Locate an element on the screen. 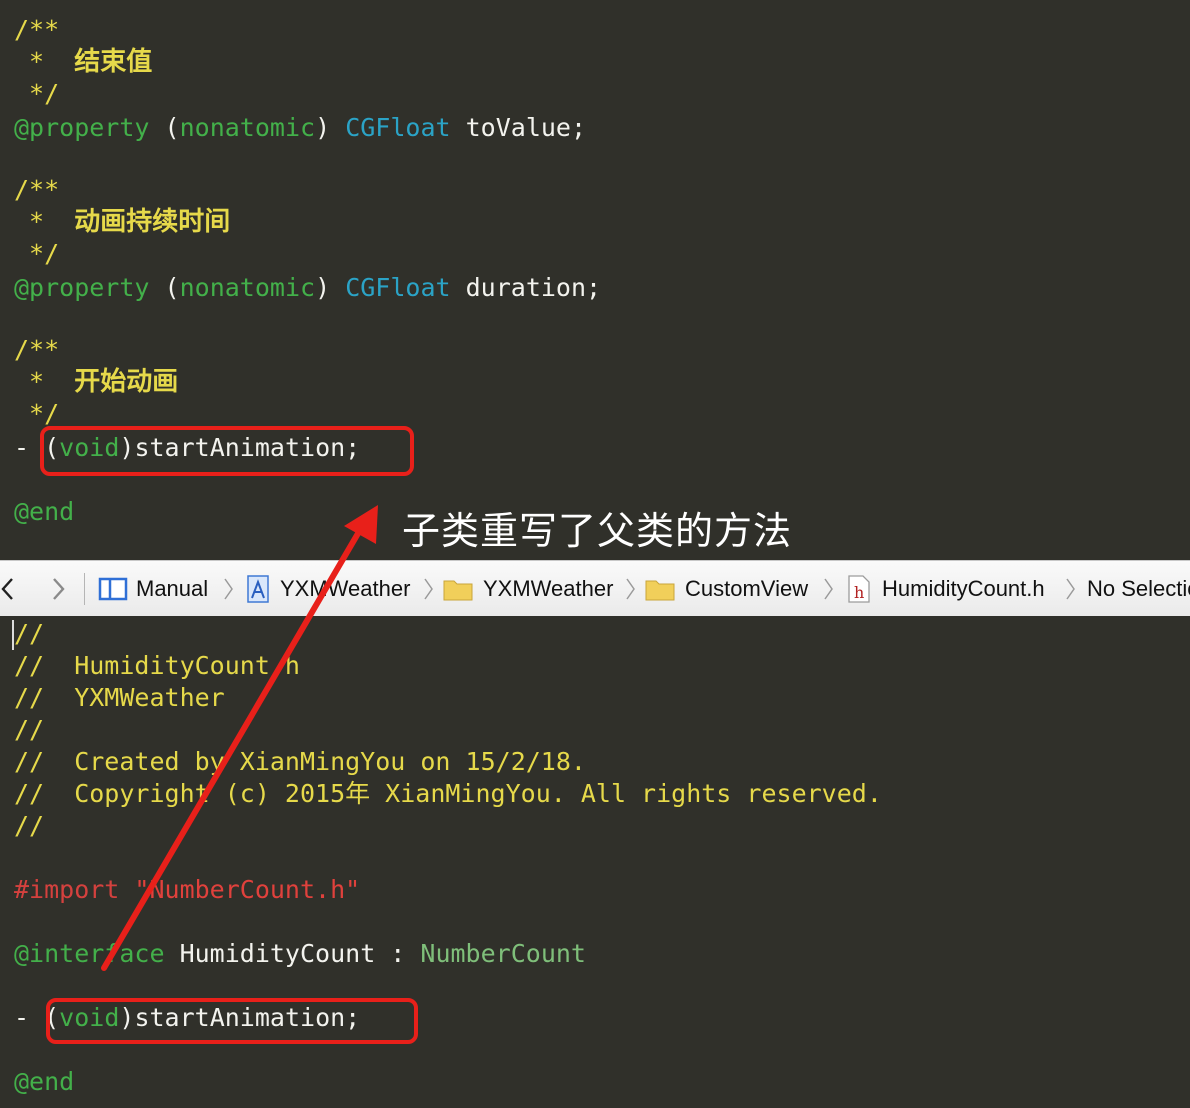 The width and height of the screenshot is (1190, 1108). svg-text: h is located at coordinates (859, 592).